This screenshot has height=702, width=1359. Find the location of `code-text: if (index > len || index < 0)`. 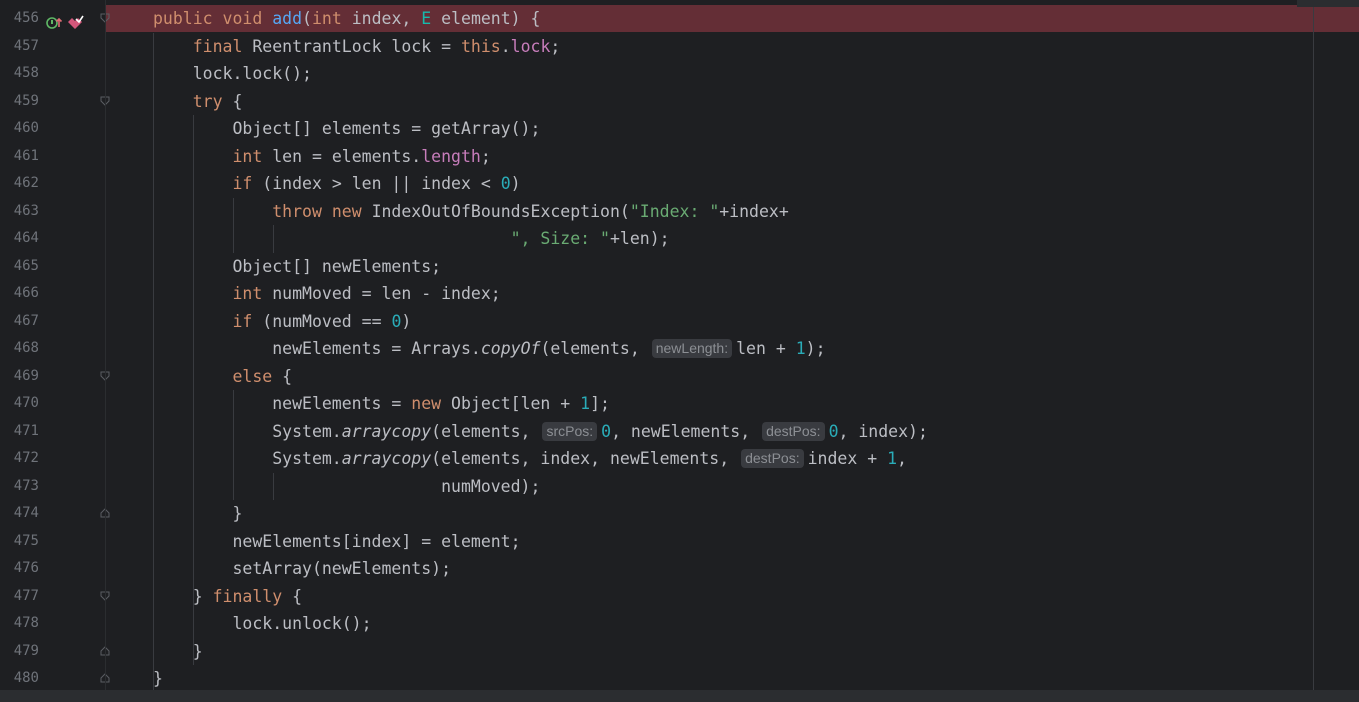

code-text: if (index > len || index < 0) is located at coordinates (336, 184).